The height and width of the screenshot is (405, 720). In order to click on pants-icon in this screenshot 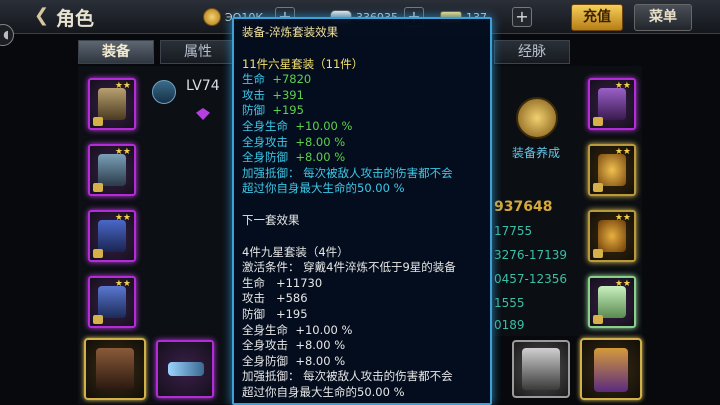, I will do `click(112, 236)`.